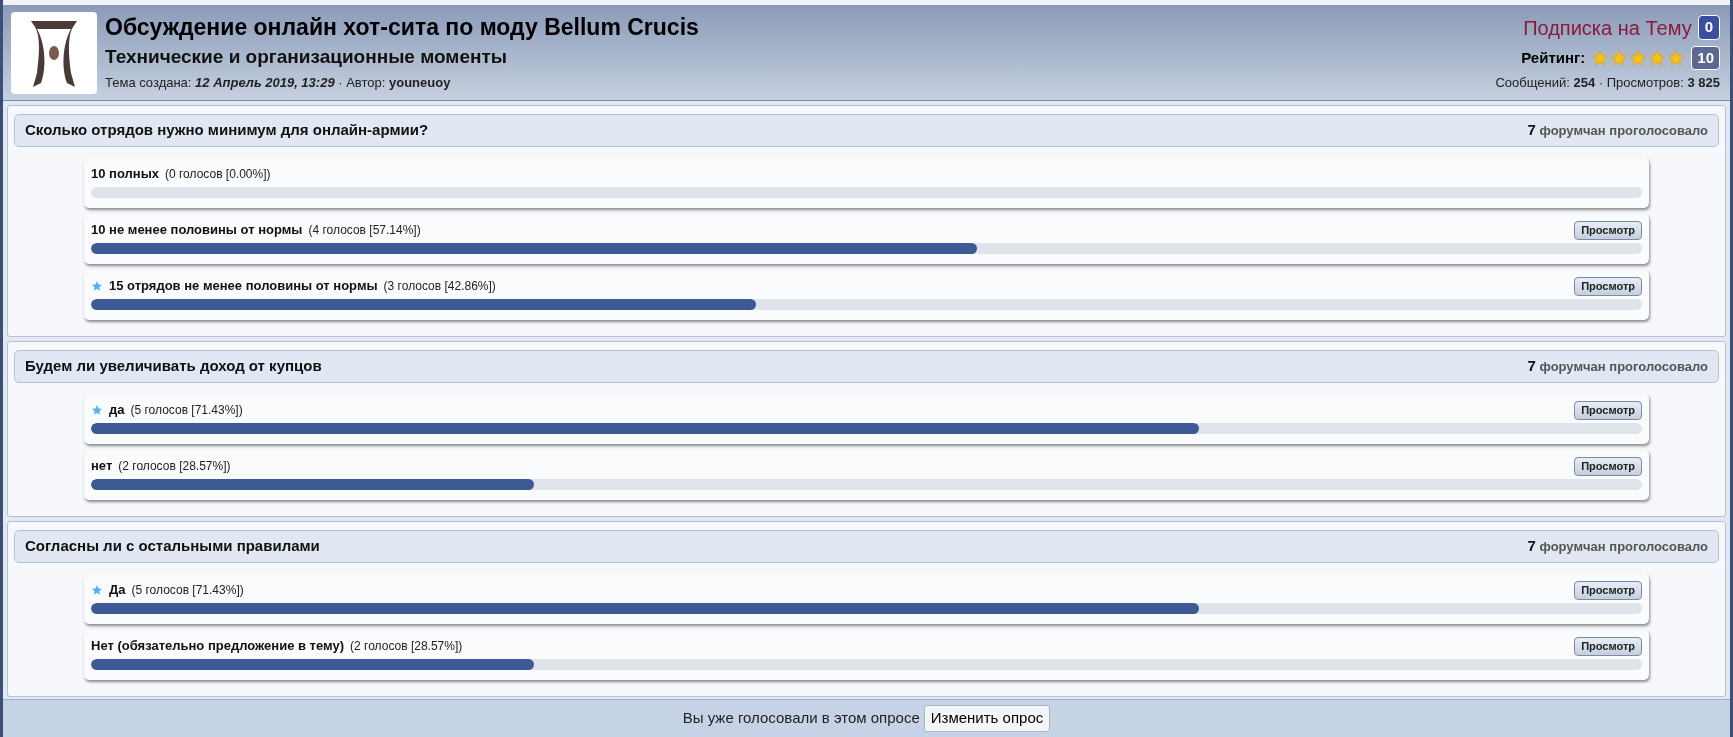  What do you see at coordinates (125, 174) in the screenshot?
I see `option-label: 10 полных` at bounding box center [125, 174].